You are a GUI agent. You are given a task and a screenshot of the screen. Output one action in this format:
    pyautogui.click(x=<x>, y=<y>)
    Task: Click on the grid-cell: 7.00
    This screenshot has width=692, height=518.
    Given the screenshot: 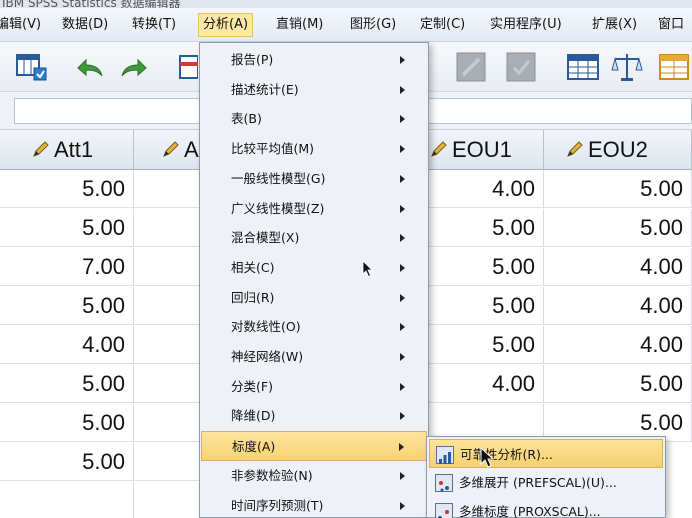 What is the action you would take?
    pyautogui.click(x=67, y=267)
    